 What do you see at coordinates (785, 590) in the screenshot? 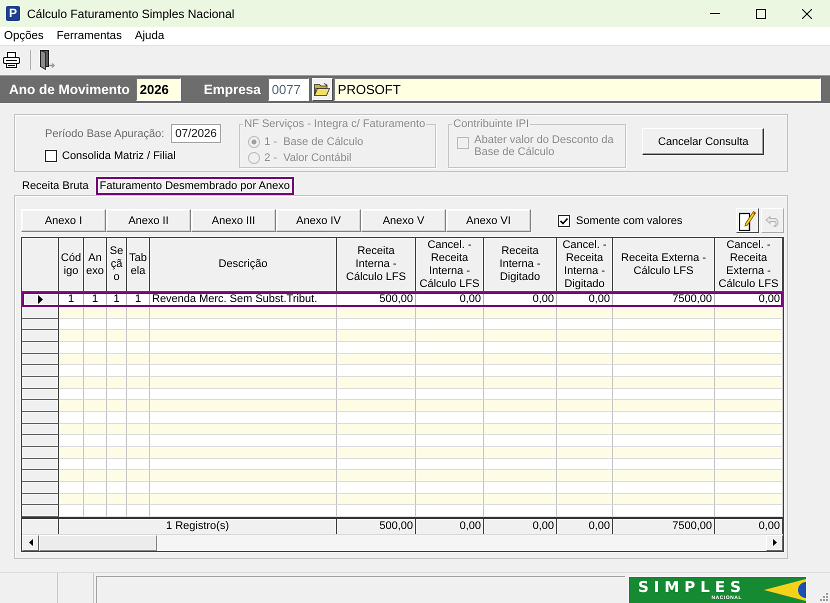
I see `flag-icon` at bounding box center [785, 590].